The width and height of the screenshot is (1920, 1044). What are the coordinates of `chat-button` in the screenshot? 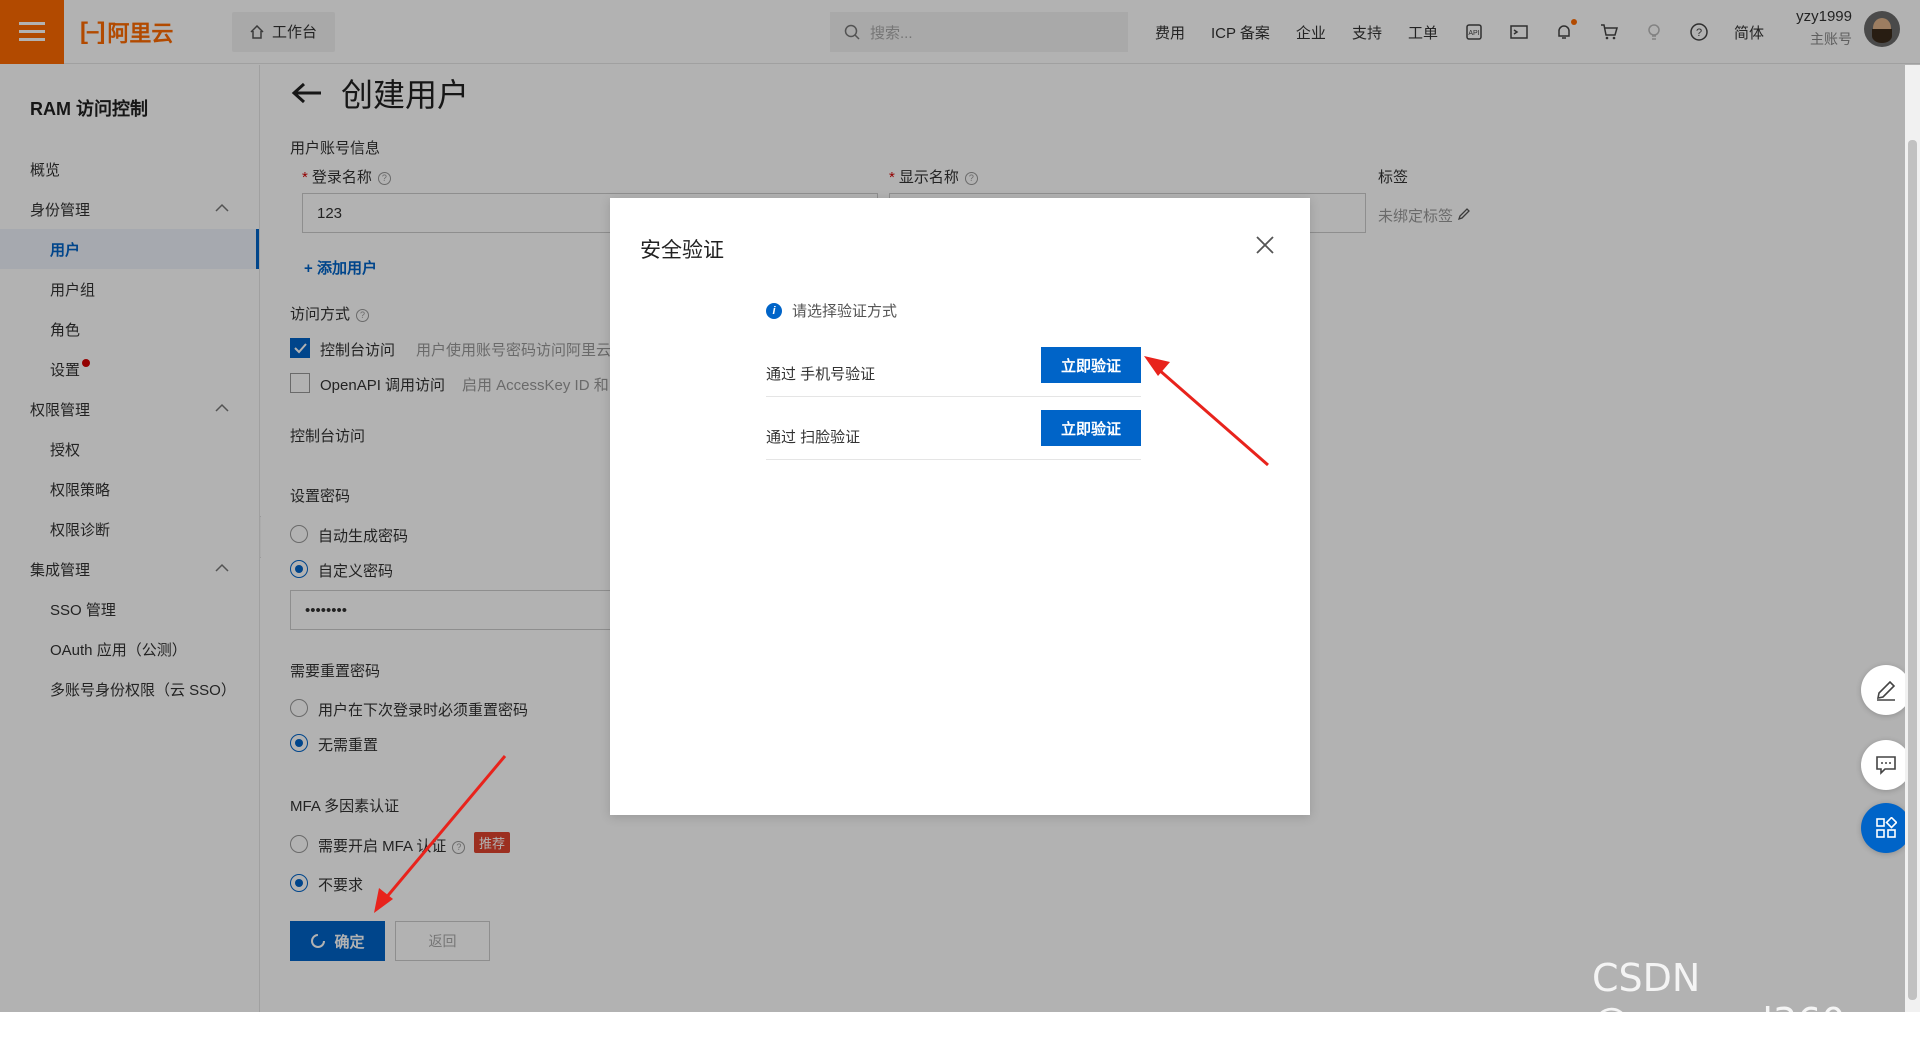 It's located at (1886, 765).